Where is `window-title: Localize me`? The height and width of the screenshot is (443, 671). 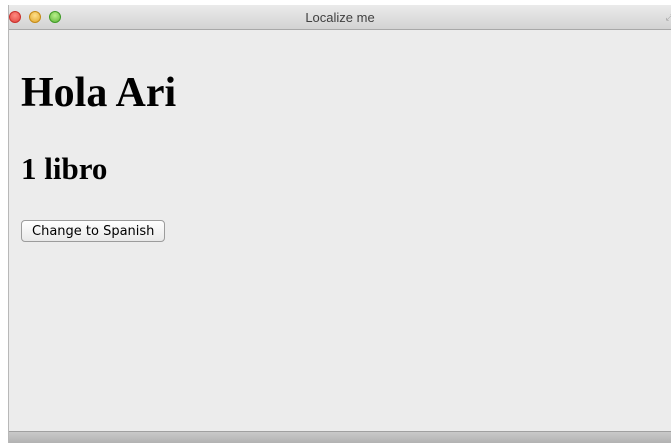 window-title: Localize me is located at coordinates (340, 17).